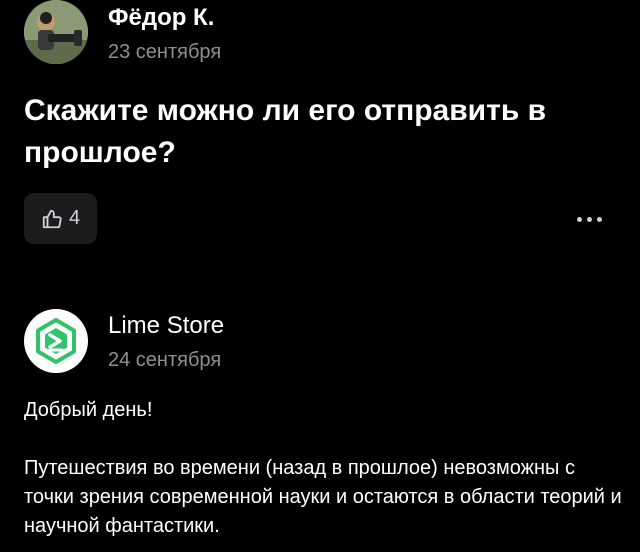  I want to click on answer-author-block: Lime Store 24 сентября, so click(166, 341).